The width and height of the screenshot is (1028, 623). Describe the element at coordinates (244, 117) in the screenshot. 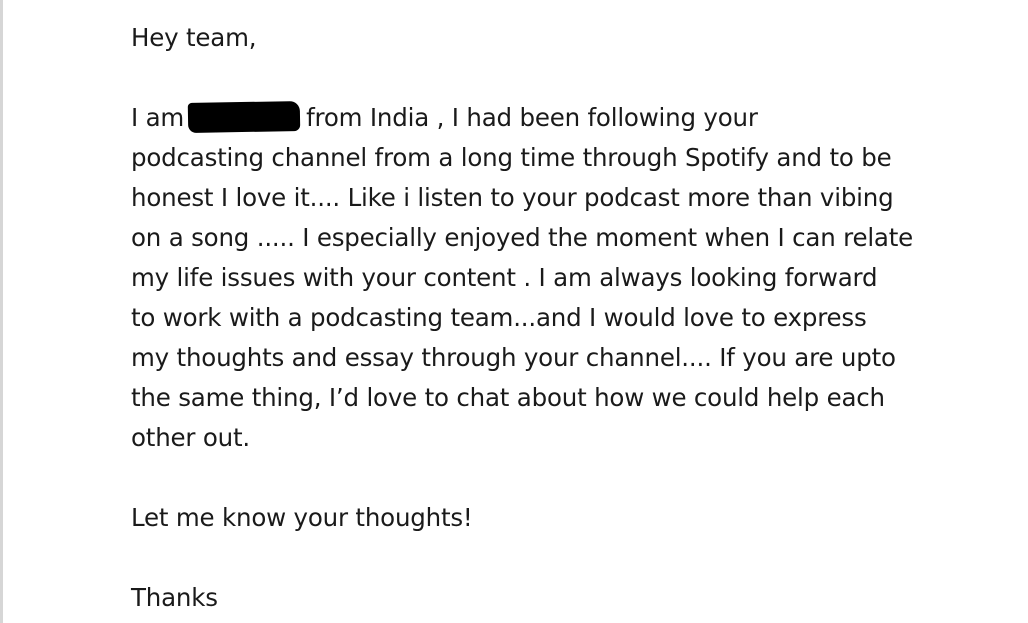

I see `redacted-name` at that location.